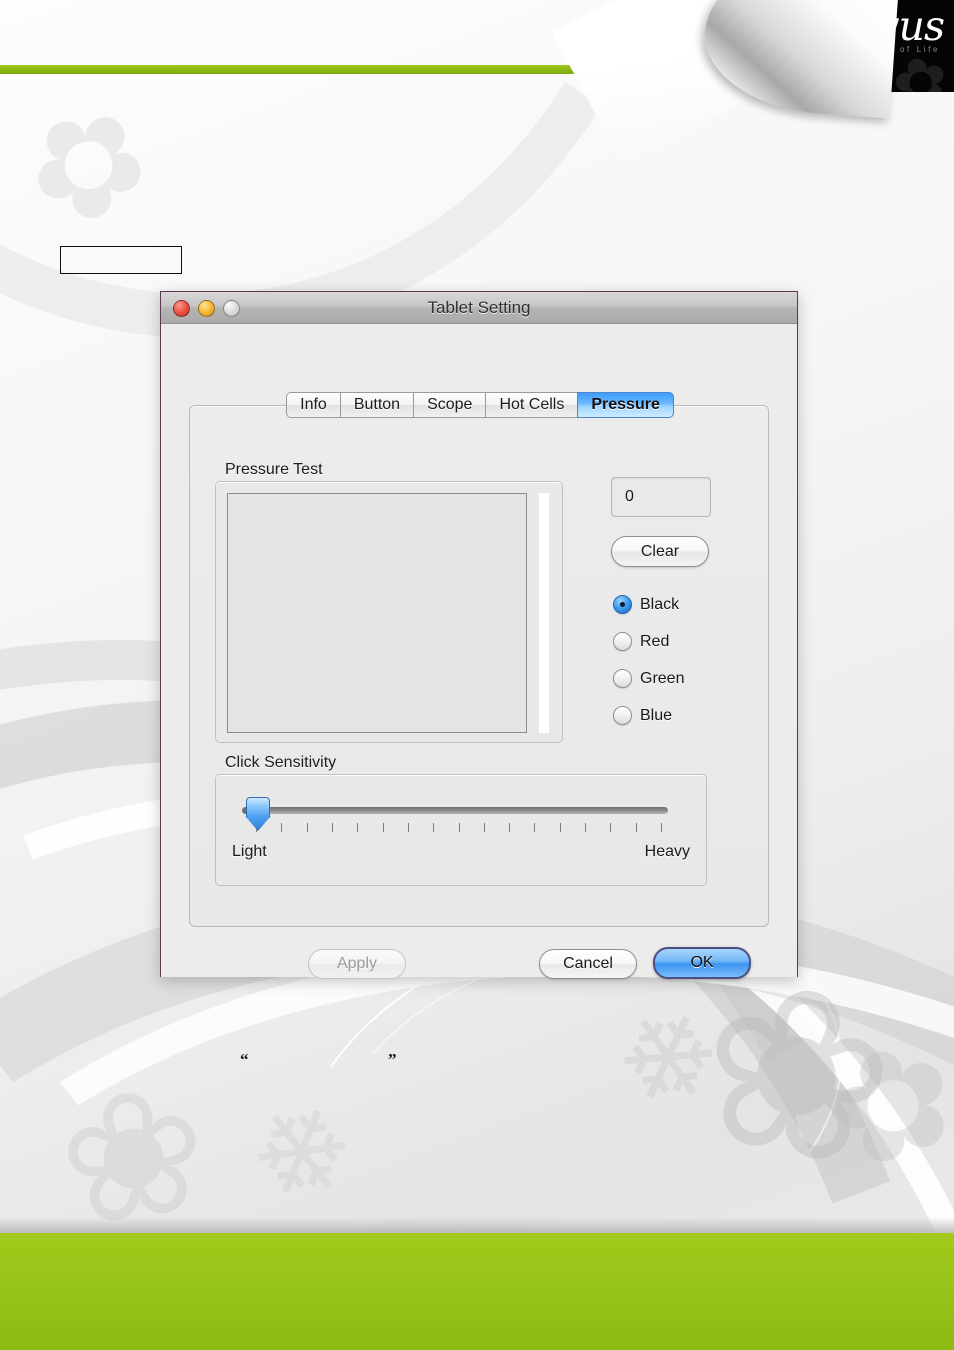 The width and height of the screenshot is (954, 1350). I want to click on radio-option-black: Black, so click(673, 604).